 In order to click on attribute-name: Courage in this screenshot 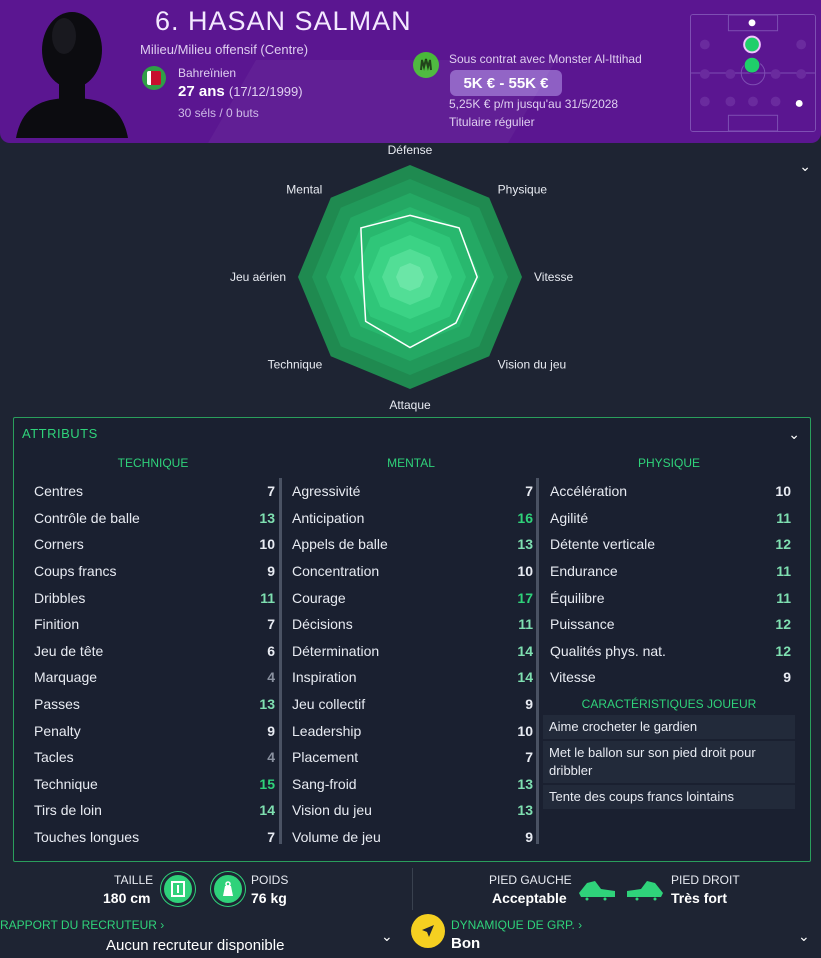, I will do `click(319, 597)`.